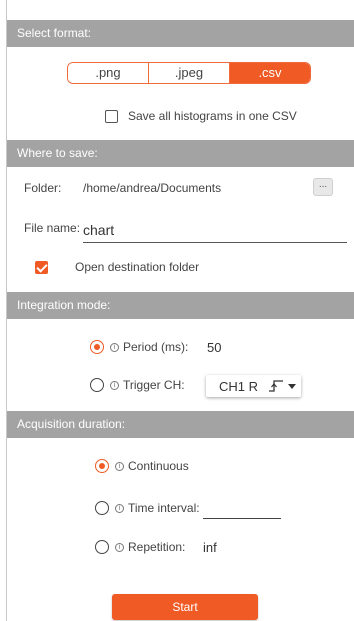 The width and height of the screenshot is (354, 621). I want to click on start-button: Start, so click(185, 607).